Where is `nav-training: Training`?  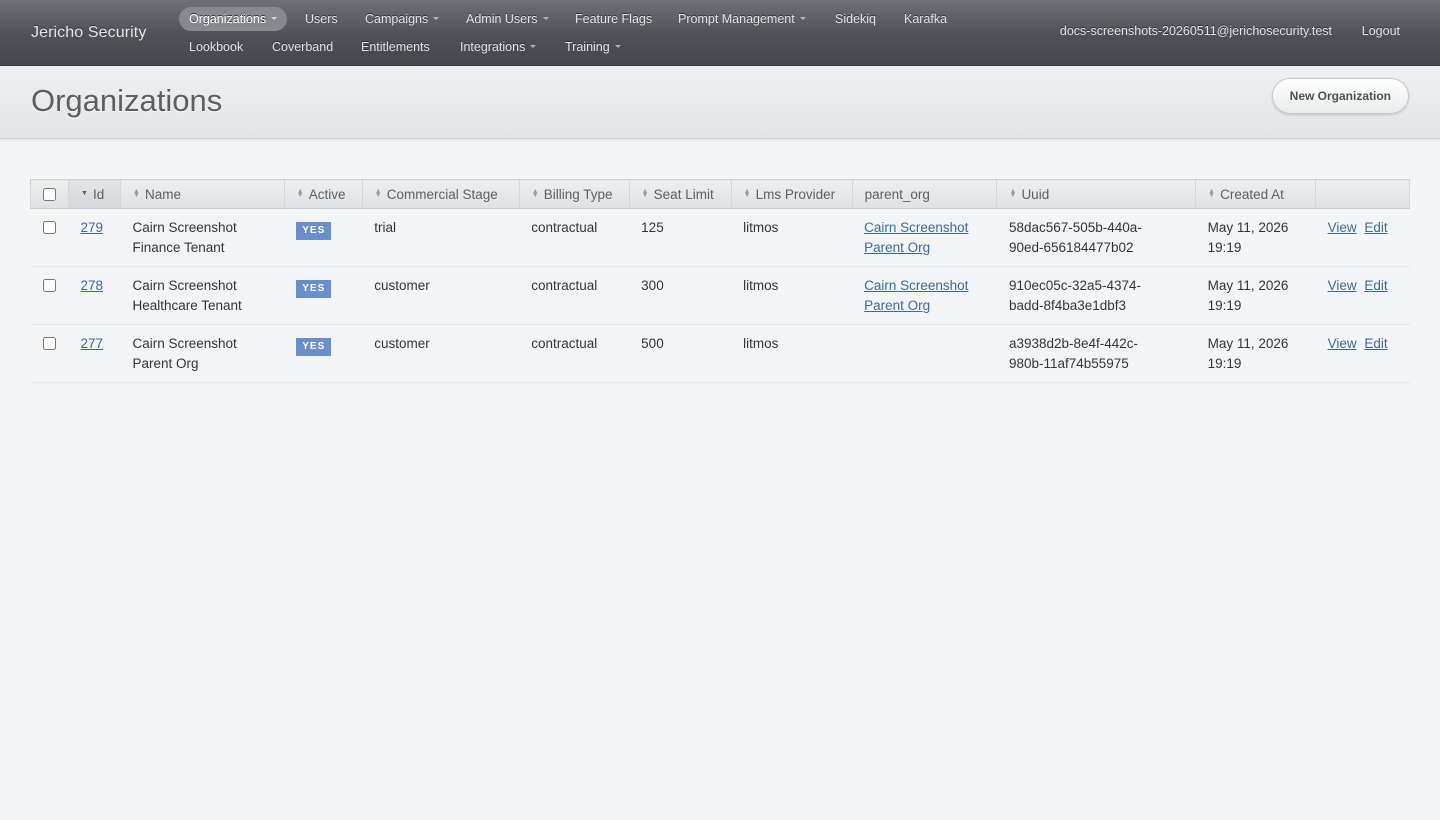
nav-training: Training is located at coordinates (593, 47).